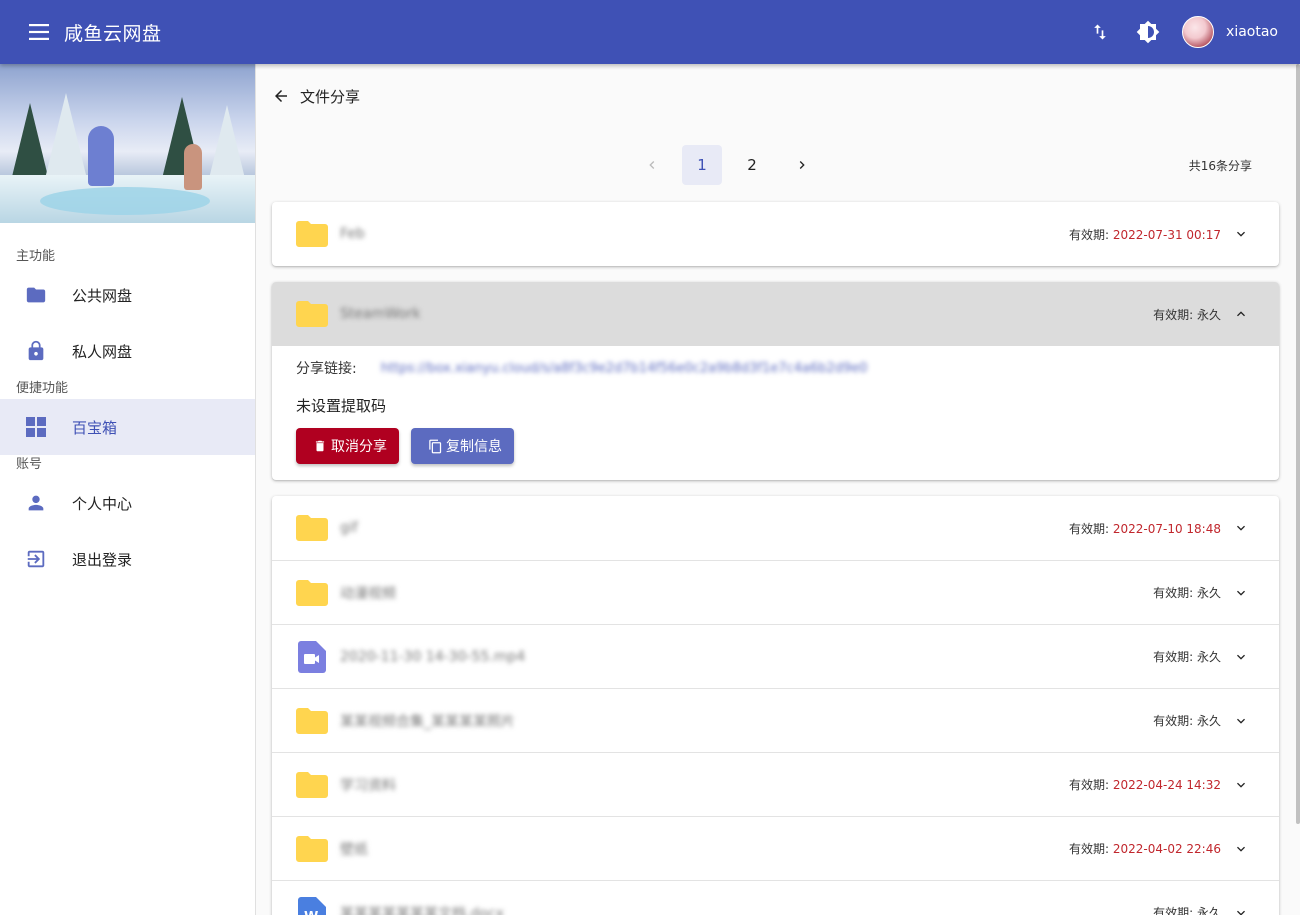 Image resolution: width=1300 pixels, height=915 pixels. I want to click on share-expiry: 有效期: 2022-04-02 22:46, so click(1144, 849).